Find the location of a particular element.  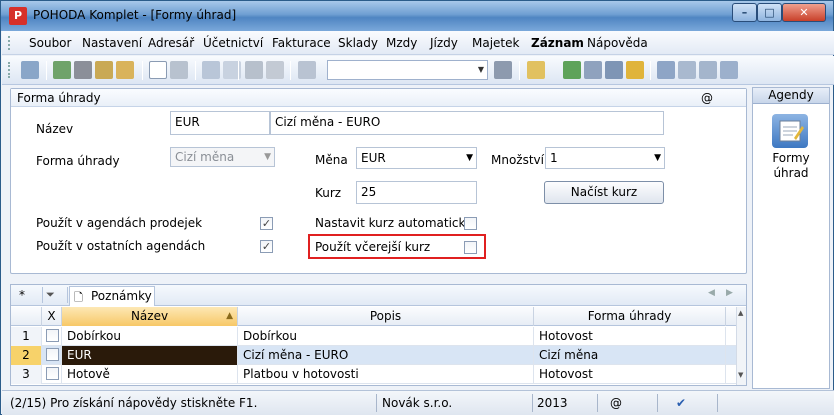

auto-kurz-label: Nastavit kurz automaticky is located at coordinates (394, 223).